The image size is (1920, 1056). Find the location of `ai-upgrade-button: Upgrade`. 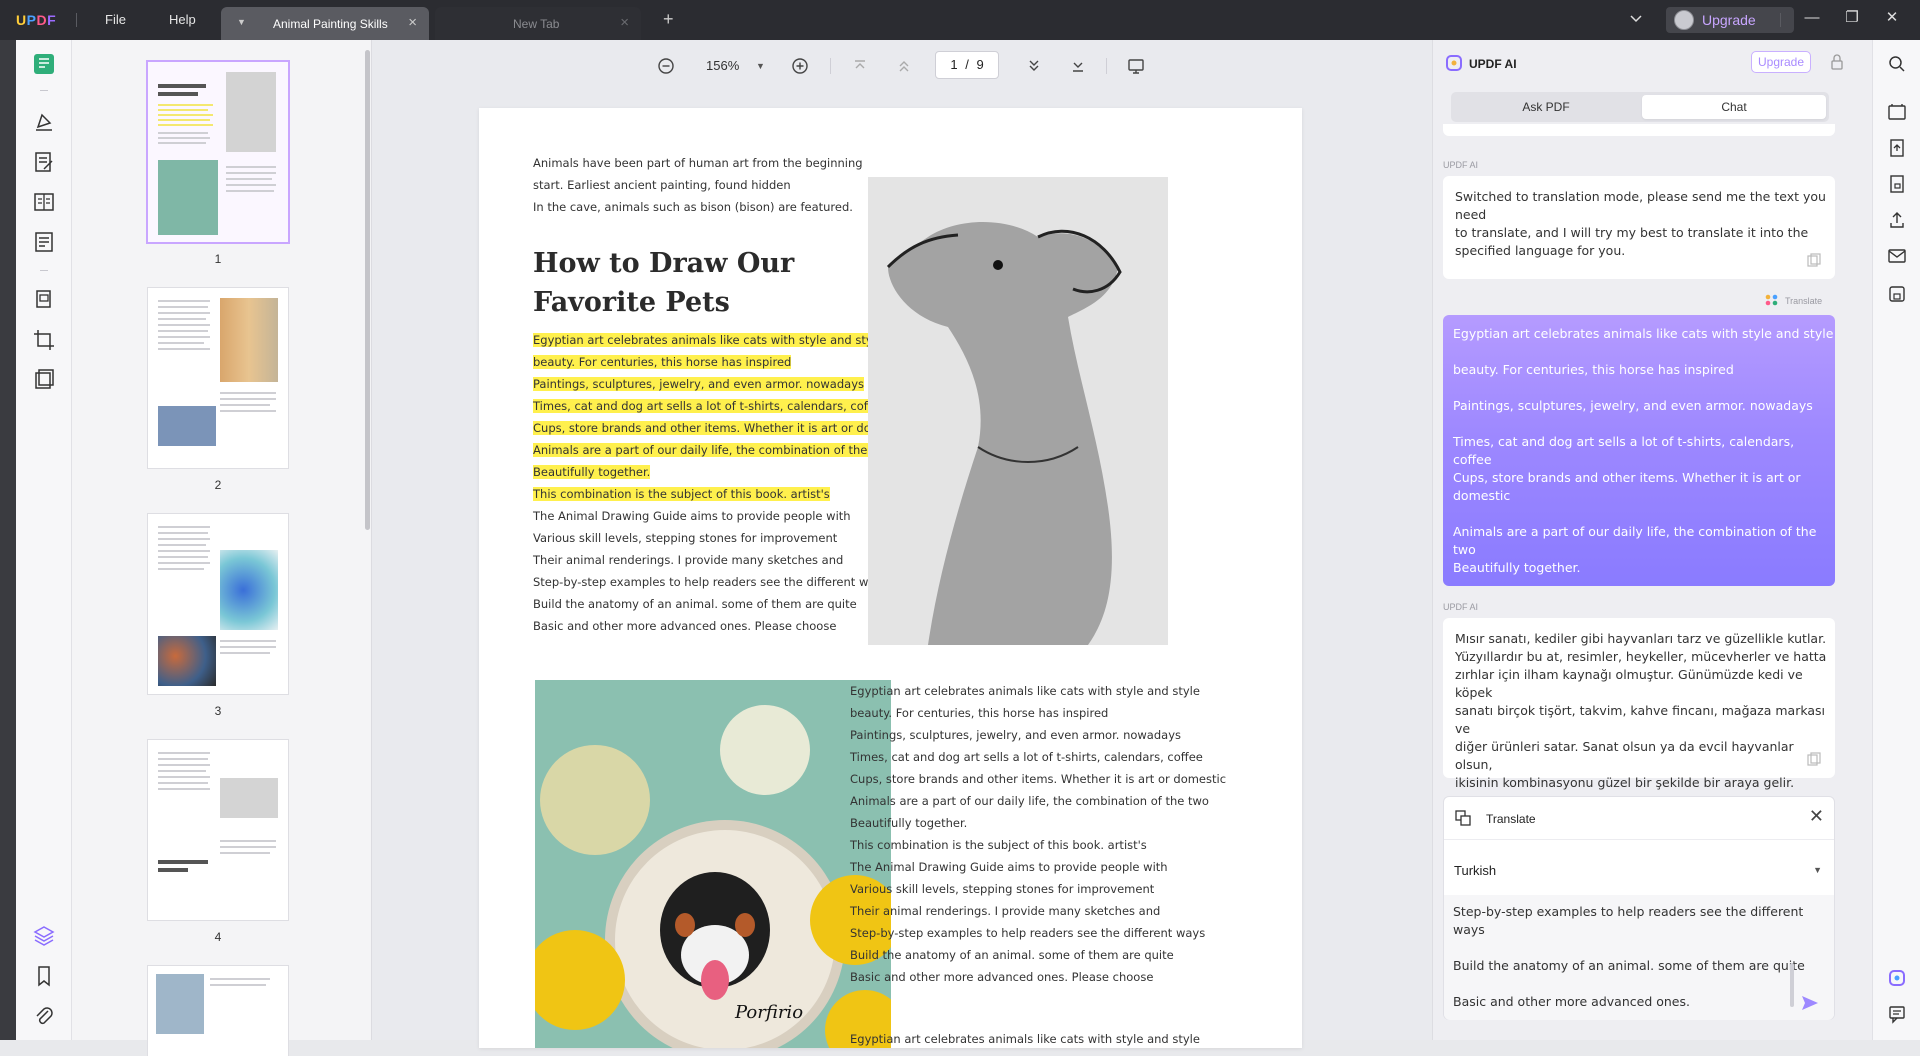

ai-upgrade-button: Upgrade is located at coordinates (1781, 62).